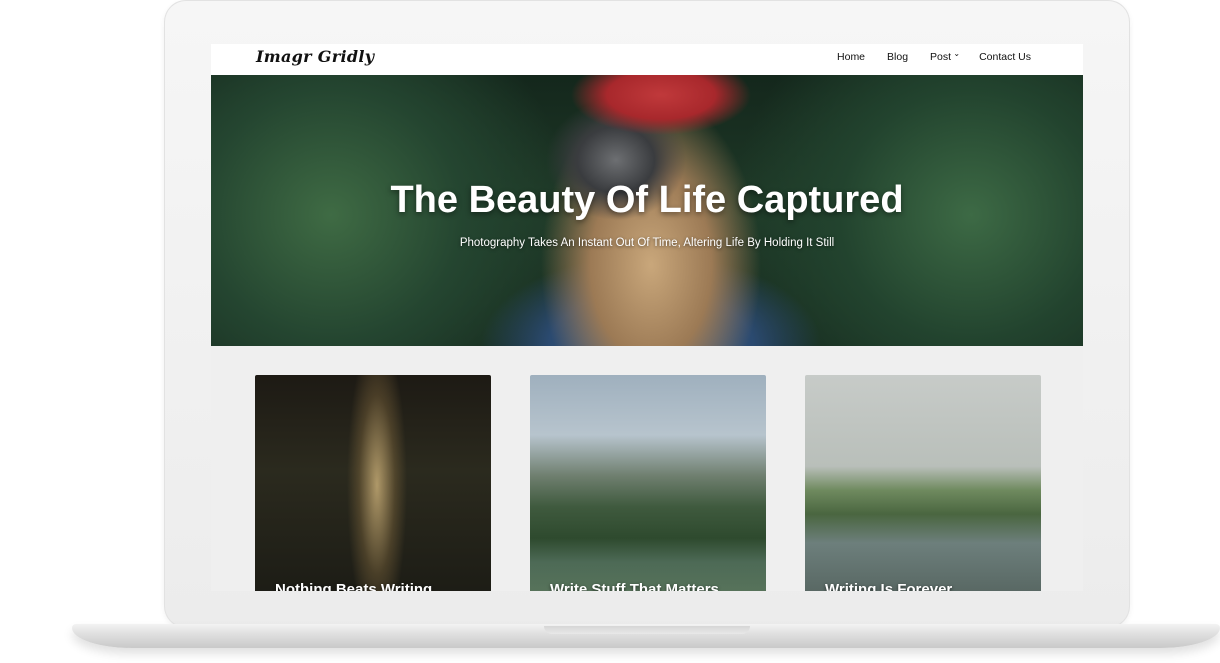 Image resolution: width=1220 pixels, height=663 pixels. Describe the element at coordinates (315, 56) in the screenshot. I see `site-logo: Imagr Gridly` at that location.